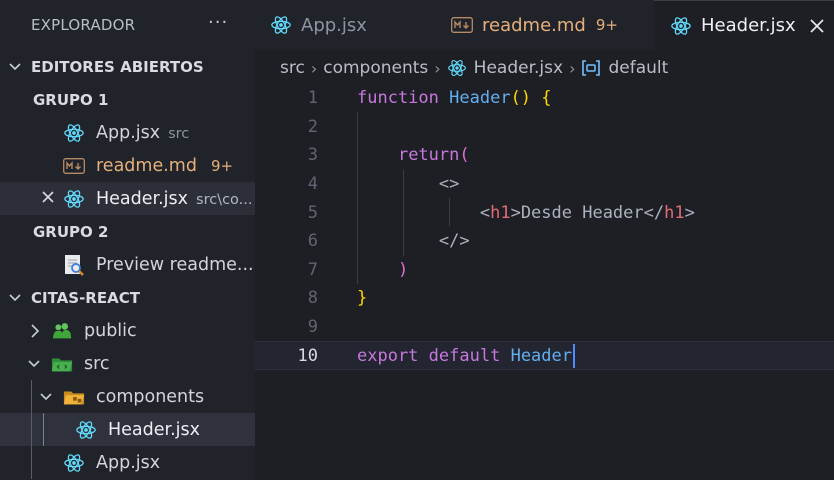 The image size is (834, 480). What do you see at coordinates (97, 363) in the screenshot?
I see `tree-item-src-label: src` at bounding box center [97, 363].